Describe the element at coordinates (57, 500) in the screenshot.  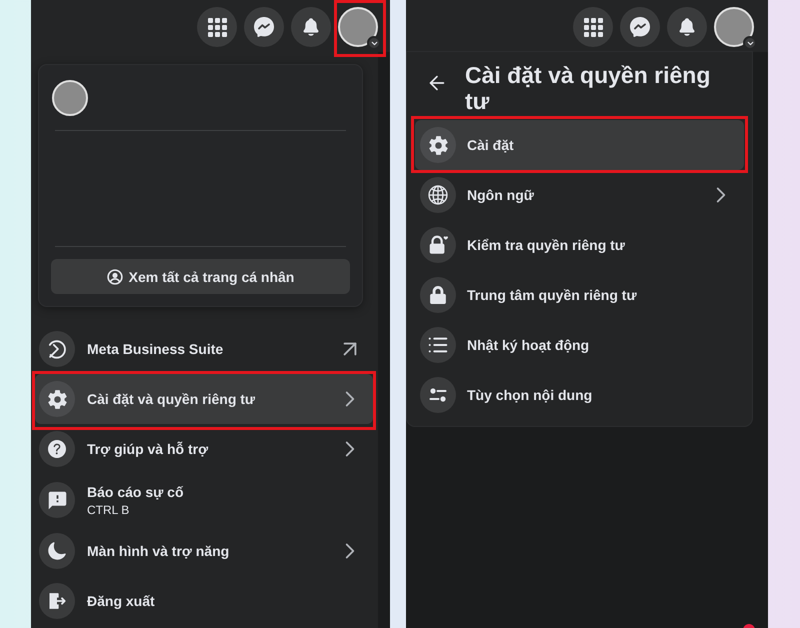
I see `alert-bubble-icon` at that location.